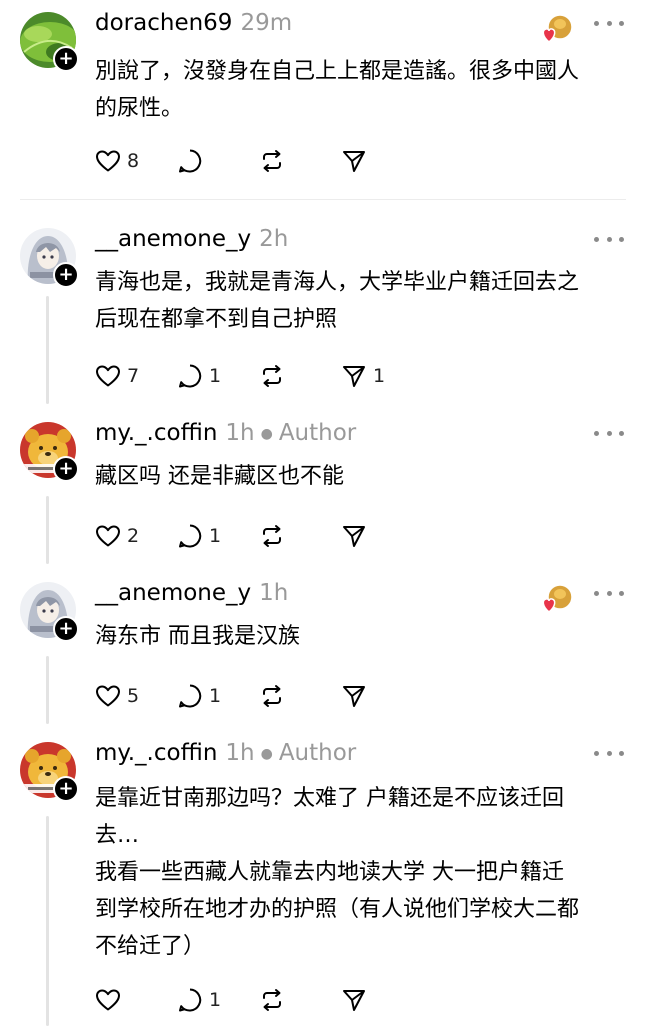 The image size is (646, 1026). Describe the element at coordinates (150, 946) in the screenshot. I see `post-text-line: 不给迁了）` at that location.